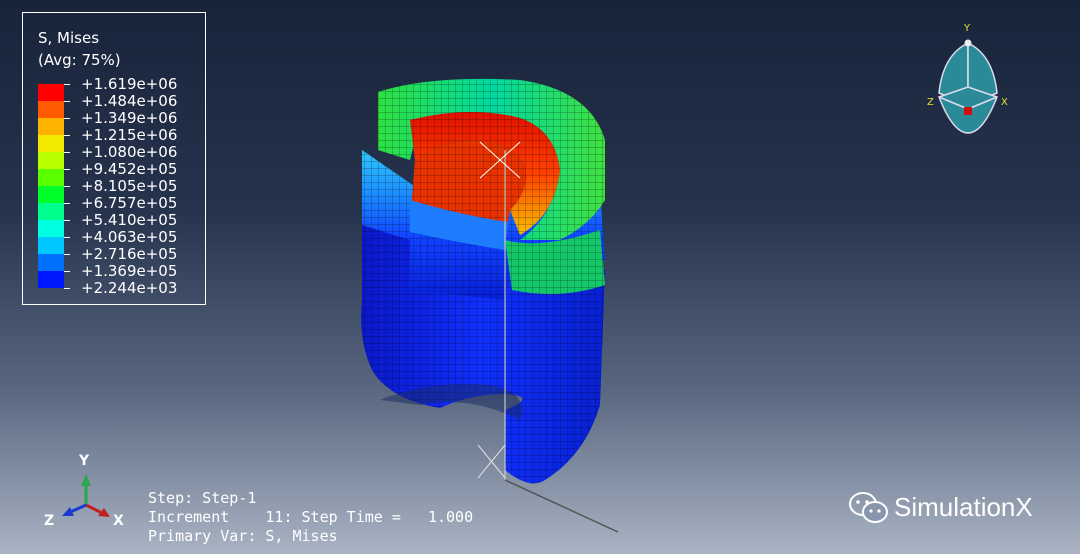  Describe the element at coordinates (189, 517) in the screenshot. I see `increment-label: Increment` at that location.